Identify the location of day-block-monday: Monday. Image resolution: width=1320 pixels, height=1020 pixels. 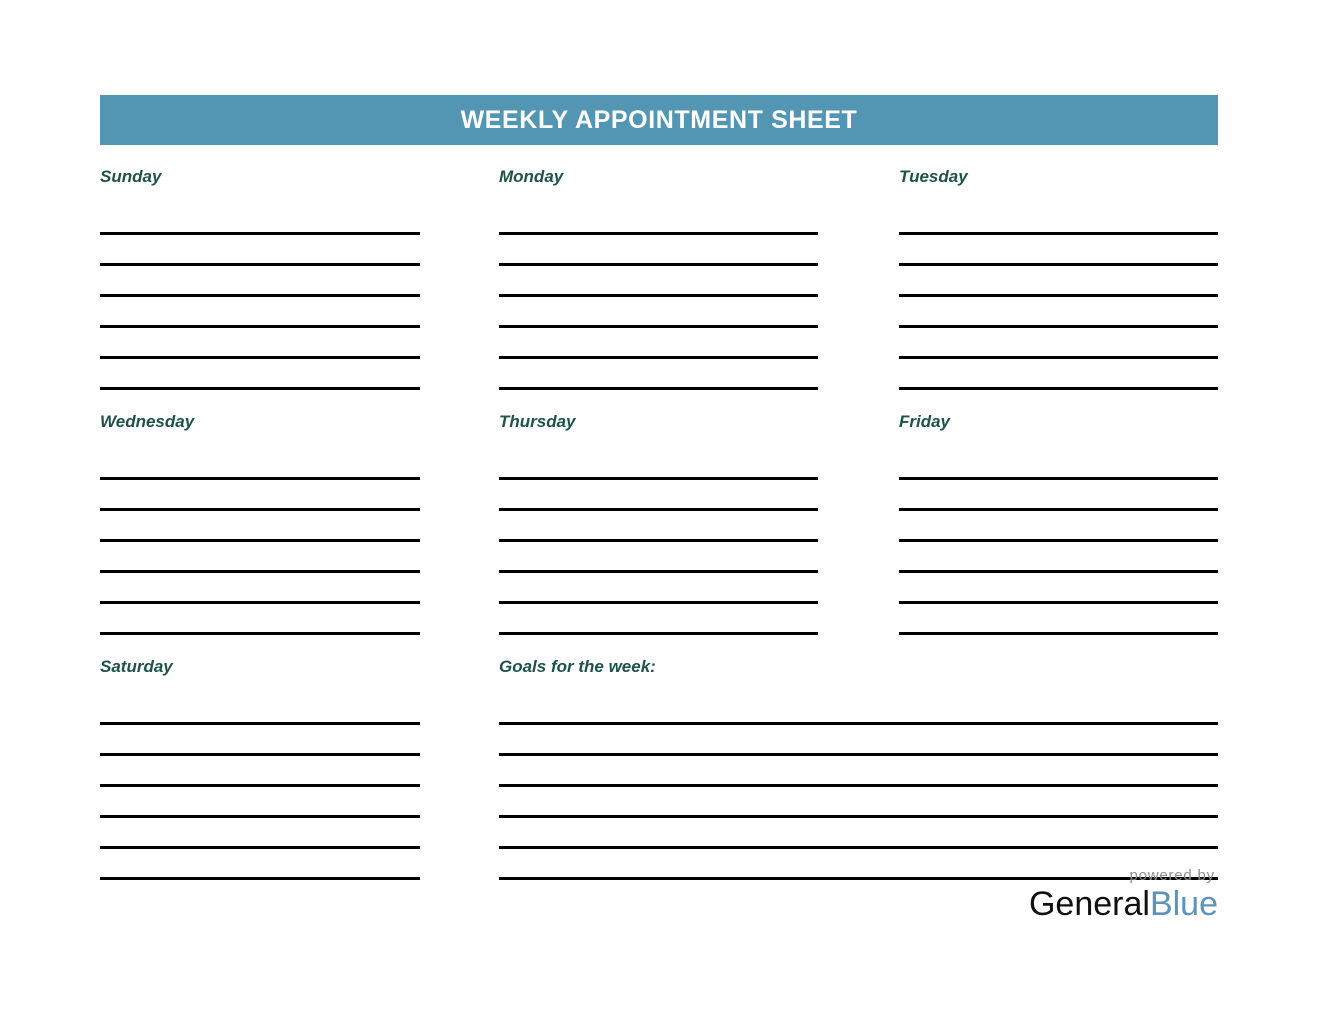
(658, 267).